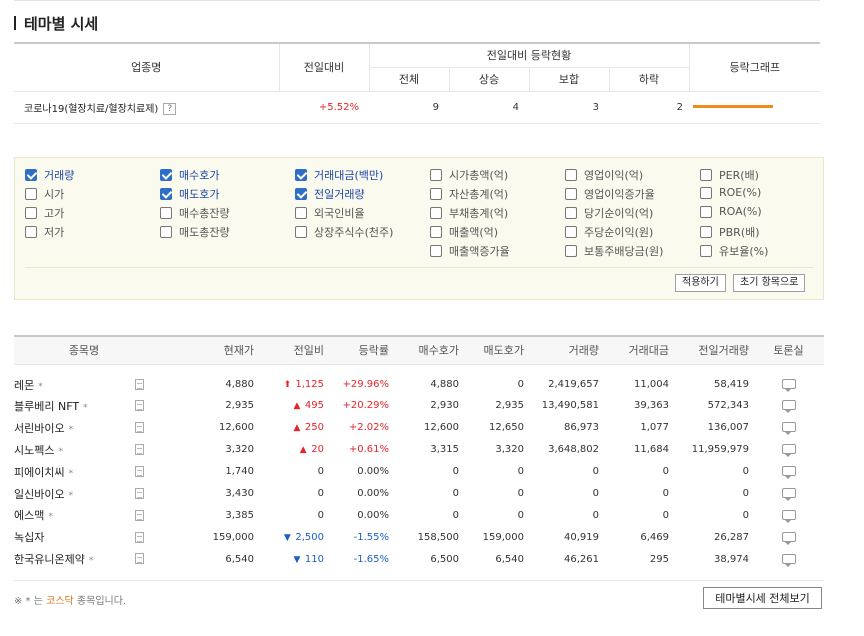 The height and width of the screenshot is (636, 864). What do you see at coordinates (609, 232) in the screenshot?
I see `option-item: 주당순이익(원)` at bounding box center [609, 232].